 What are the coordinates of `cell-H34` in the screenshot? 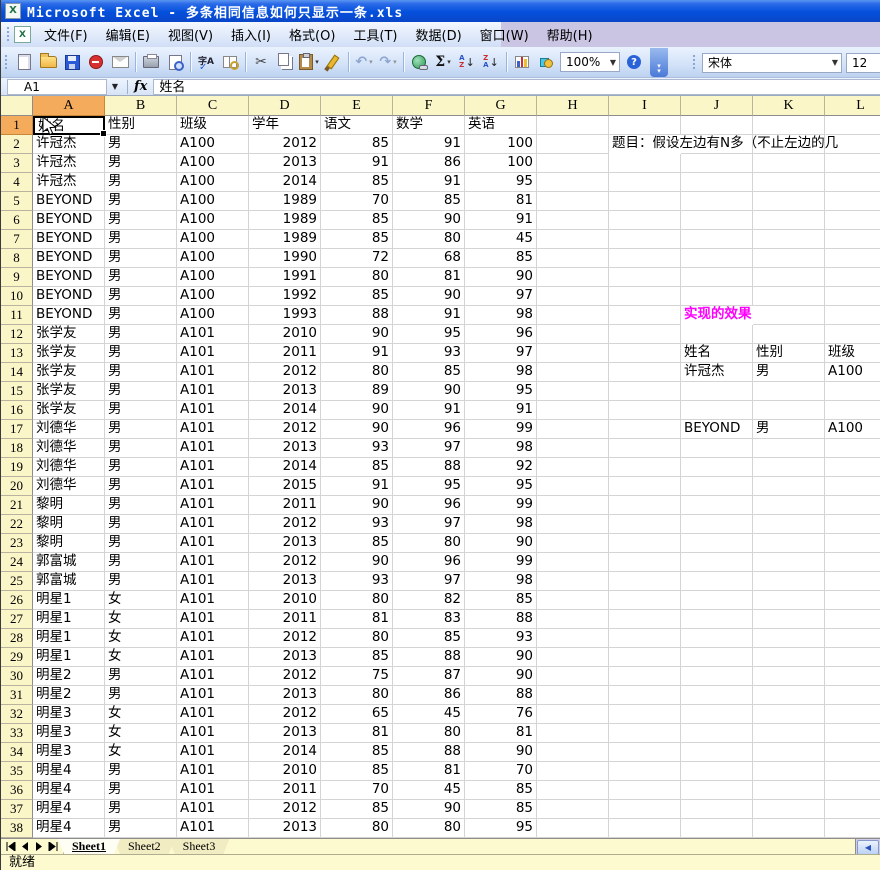 It's located at (573, 752).